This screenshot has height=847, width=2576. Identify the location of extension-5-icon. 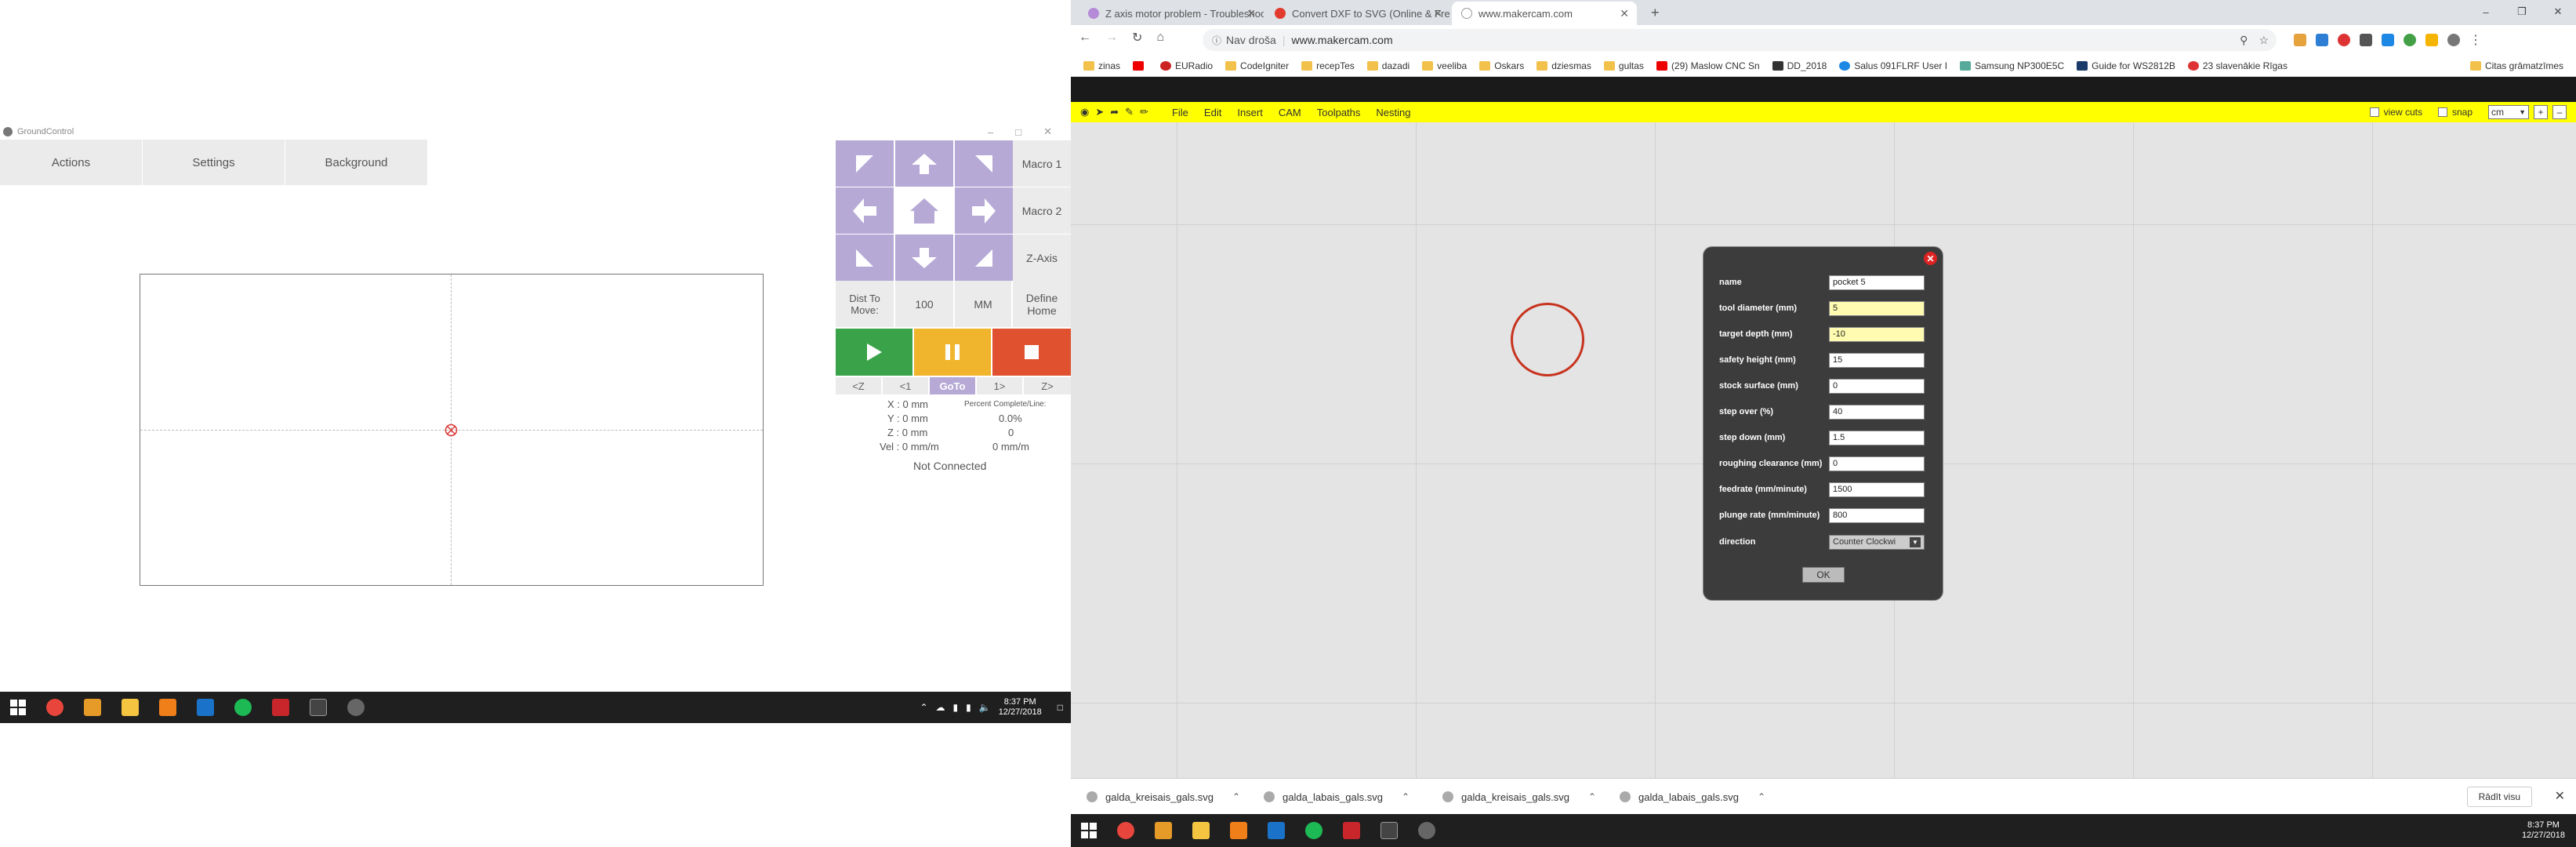
(2388, 40).